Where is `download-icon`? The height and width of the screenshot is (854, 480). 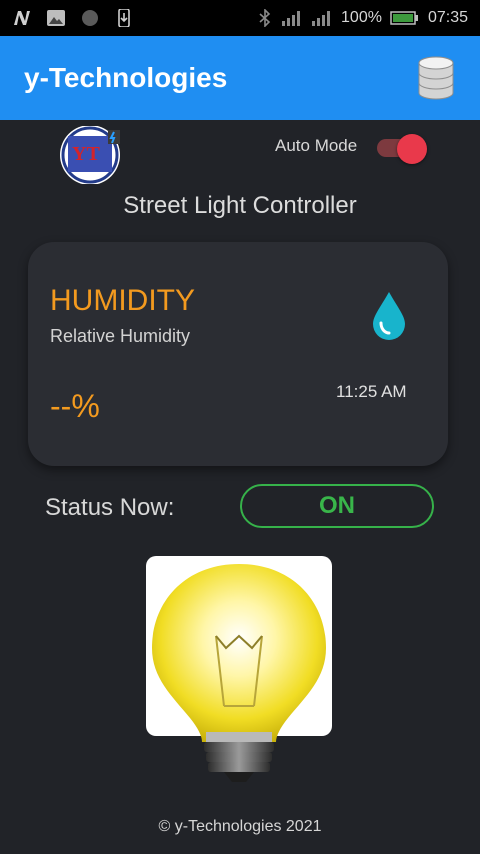 download-icon is located at coordinates (124, 18).